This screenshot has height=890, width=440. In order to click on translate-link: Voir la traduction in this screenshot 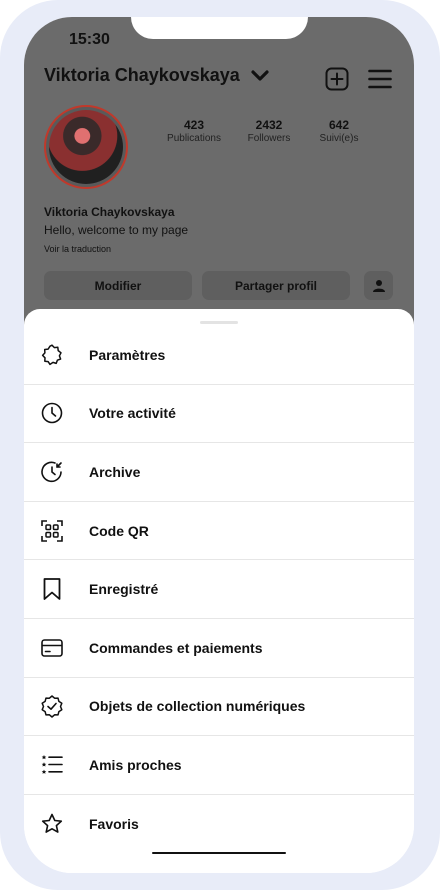, I will do `click(77, 249)`.